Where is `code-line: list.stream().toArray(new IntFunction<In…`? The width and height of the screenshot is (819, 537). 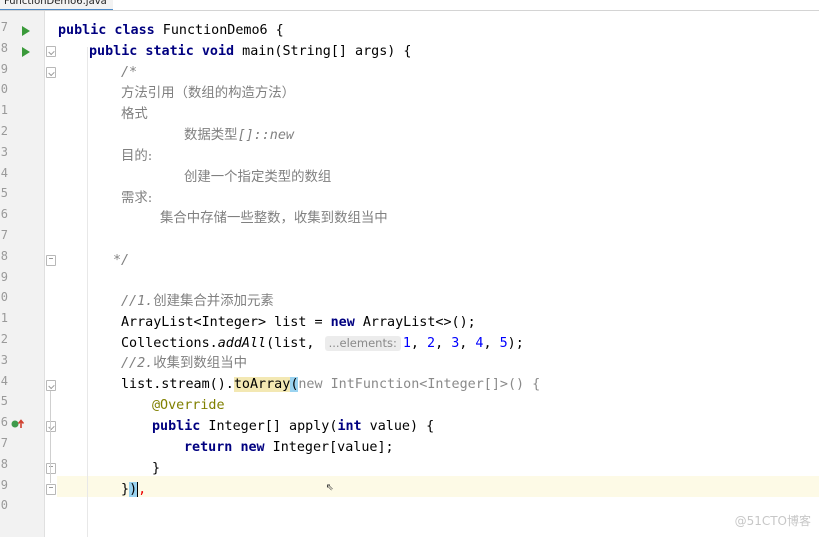
code-line: list.stream().toArray(new IntFunction<In… is located at coordinates (331, 384).